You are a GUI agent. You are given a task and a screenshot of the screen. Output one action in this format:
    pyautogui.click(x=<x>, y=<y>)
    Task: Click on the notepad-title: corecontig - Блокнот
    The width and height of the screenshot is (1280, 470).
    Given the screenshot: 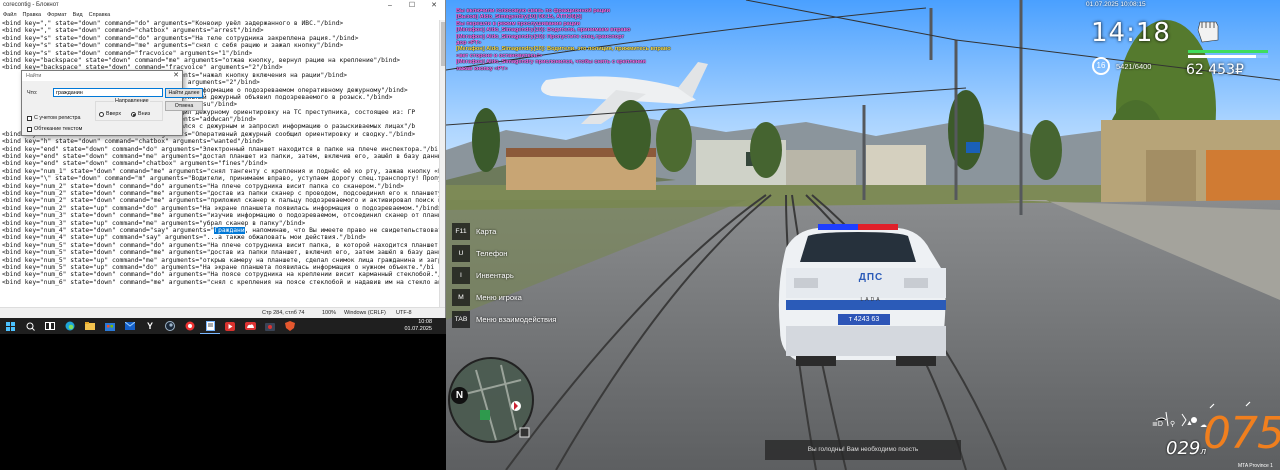 What is the action you would take?
    pyautogui.click(x=31, y=5)
    